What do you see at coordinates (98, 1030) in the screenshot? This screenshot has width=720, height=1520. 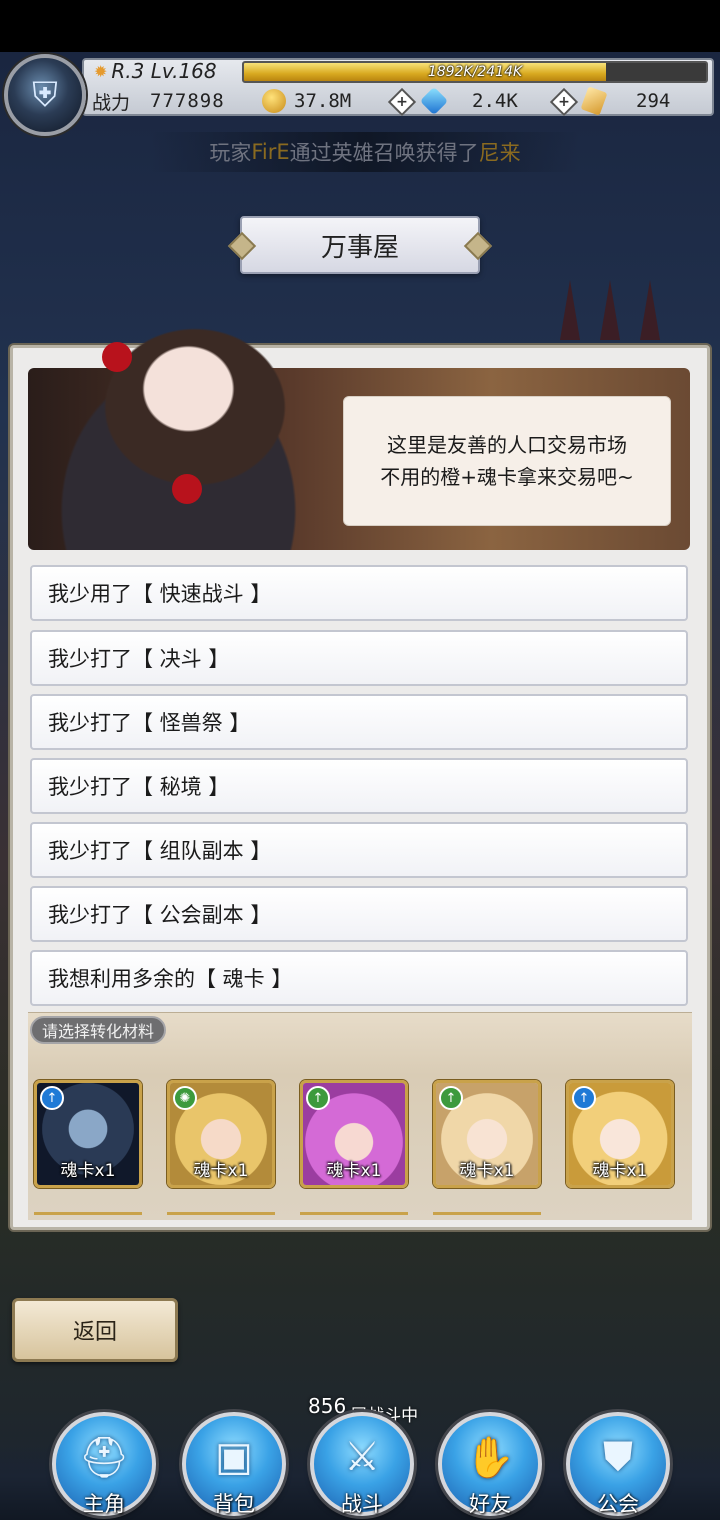 I see `material-label: 请选择转化材料` at bounding box center [98, 1030].